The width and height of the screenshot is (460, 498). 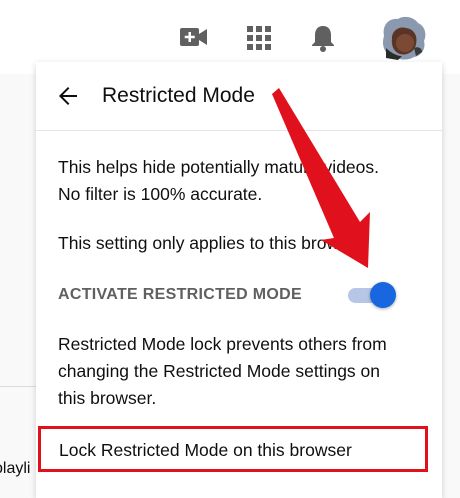 I want to click on video-camera-plus-icon, so click(x=194, y=37).